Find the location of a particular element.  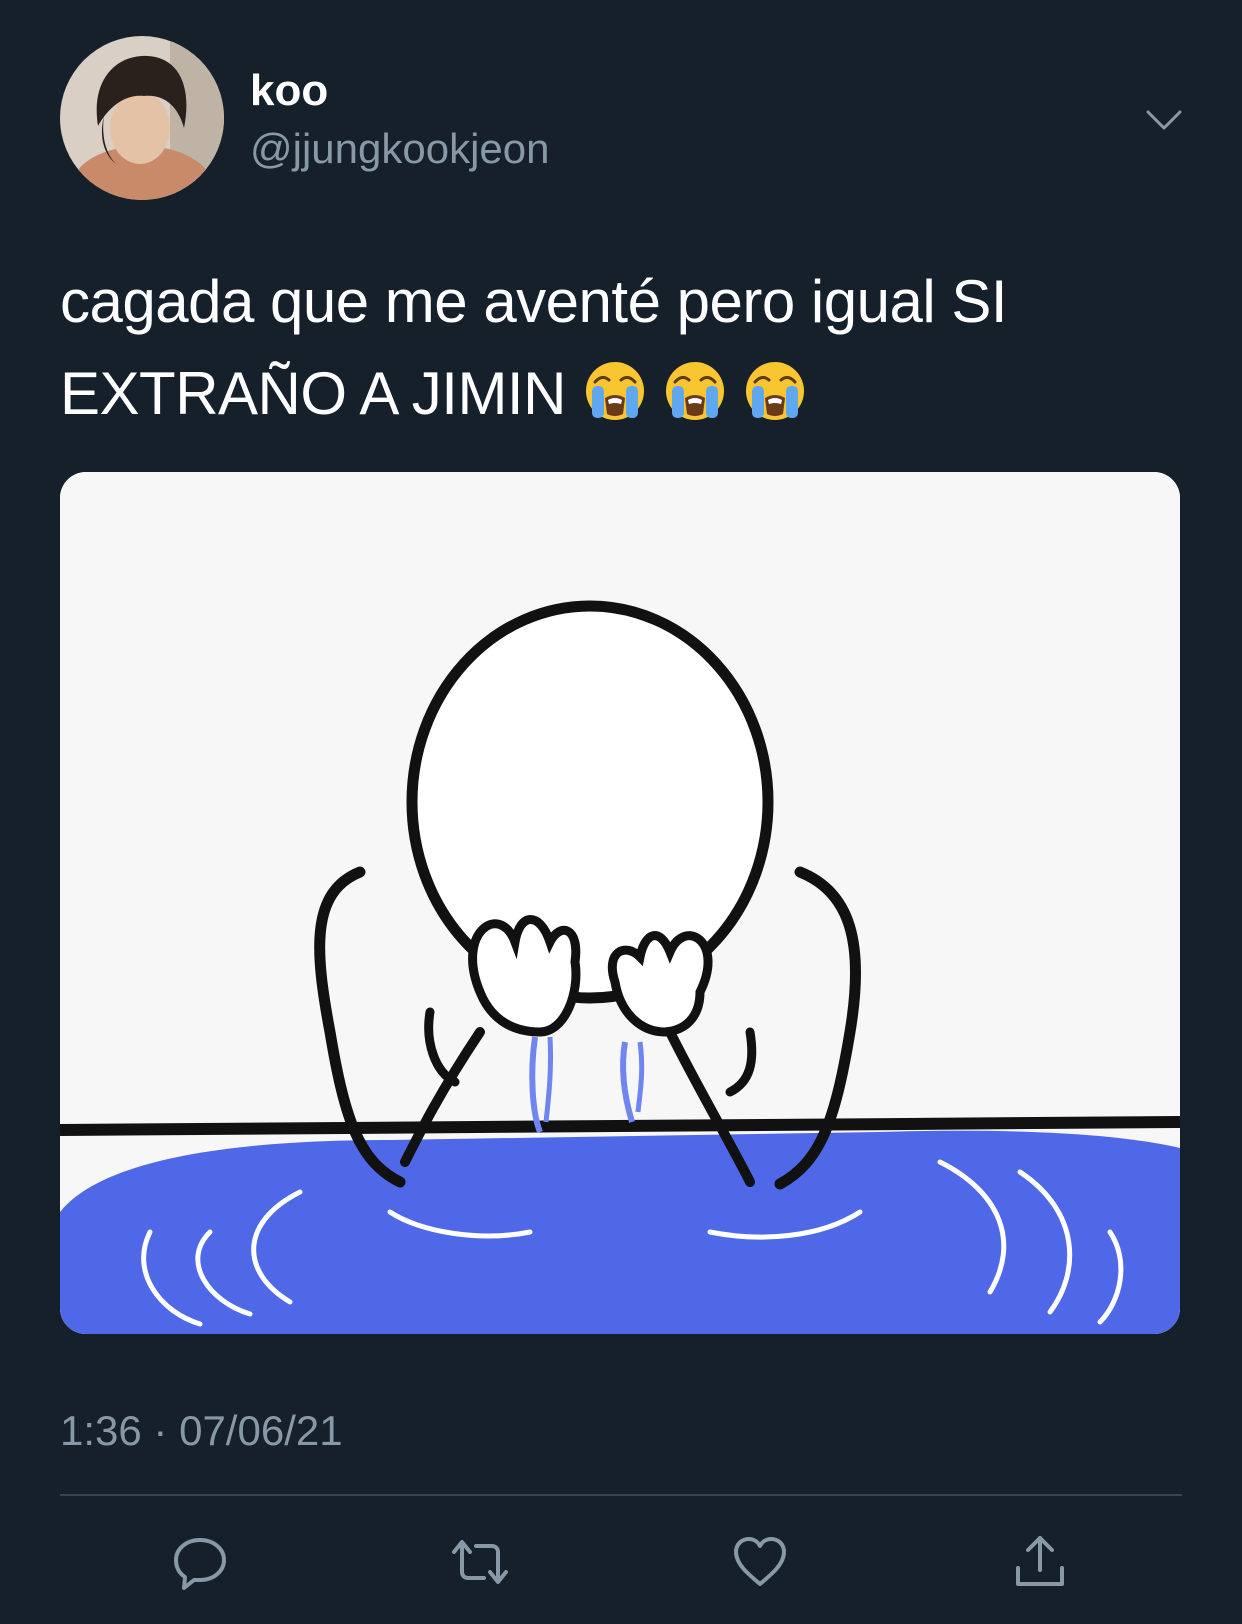

share-icon is located at coordinates (1040, 1562).